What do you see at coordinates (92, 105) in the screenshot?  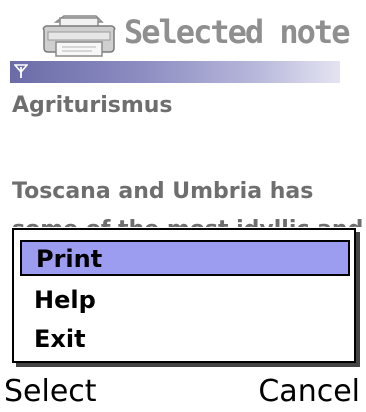 I see `note-title: Agriturismus` at bounding box center [92, 105].